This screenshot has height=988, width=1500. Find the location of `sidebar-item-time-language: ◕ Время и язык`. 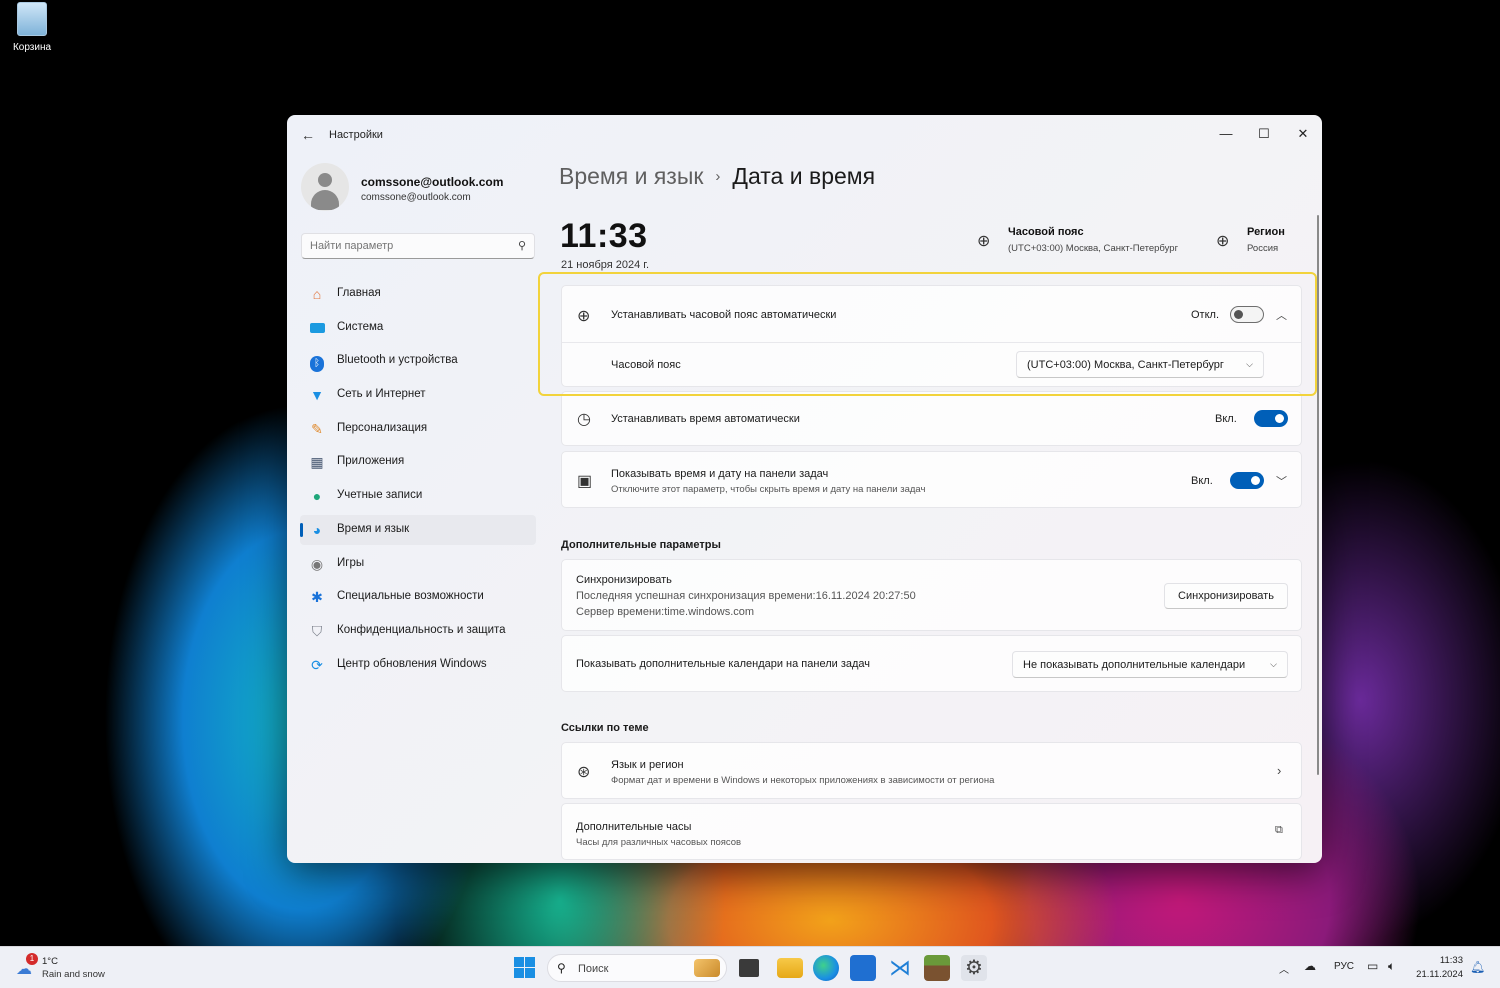

sidebar-item-time-language: ◕ Время и язык is located at coordinates (418, 529).